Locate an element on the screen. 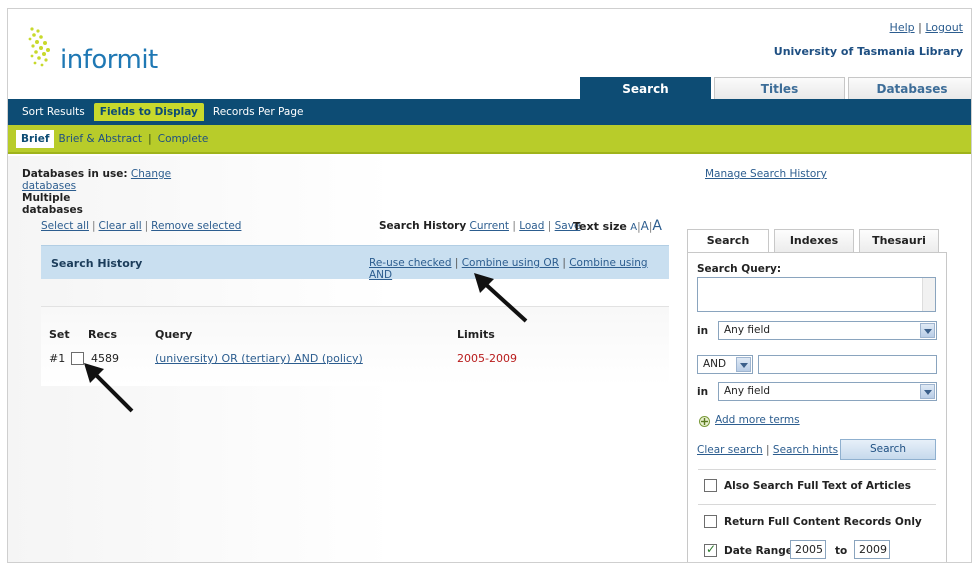  field-select-2: Any field is located at coordinates (827, 391).